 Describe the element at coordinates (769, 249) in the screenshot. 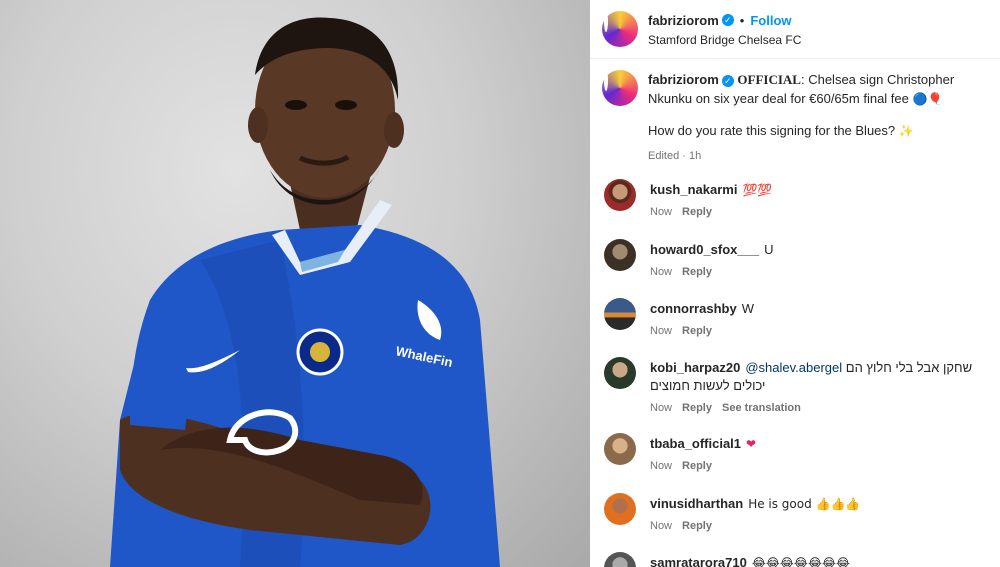

I see `comment-text: U` at that location.